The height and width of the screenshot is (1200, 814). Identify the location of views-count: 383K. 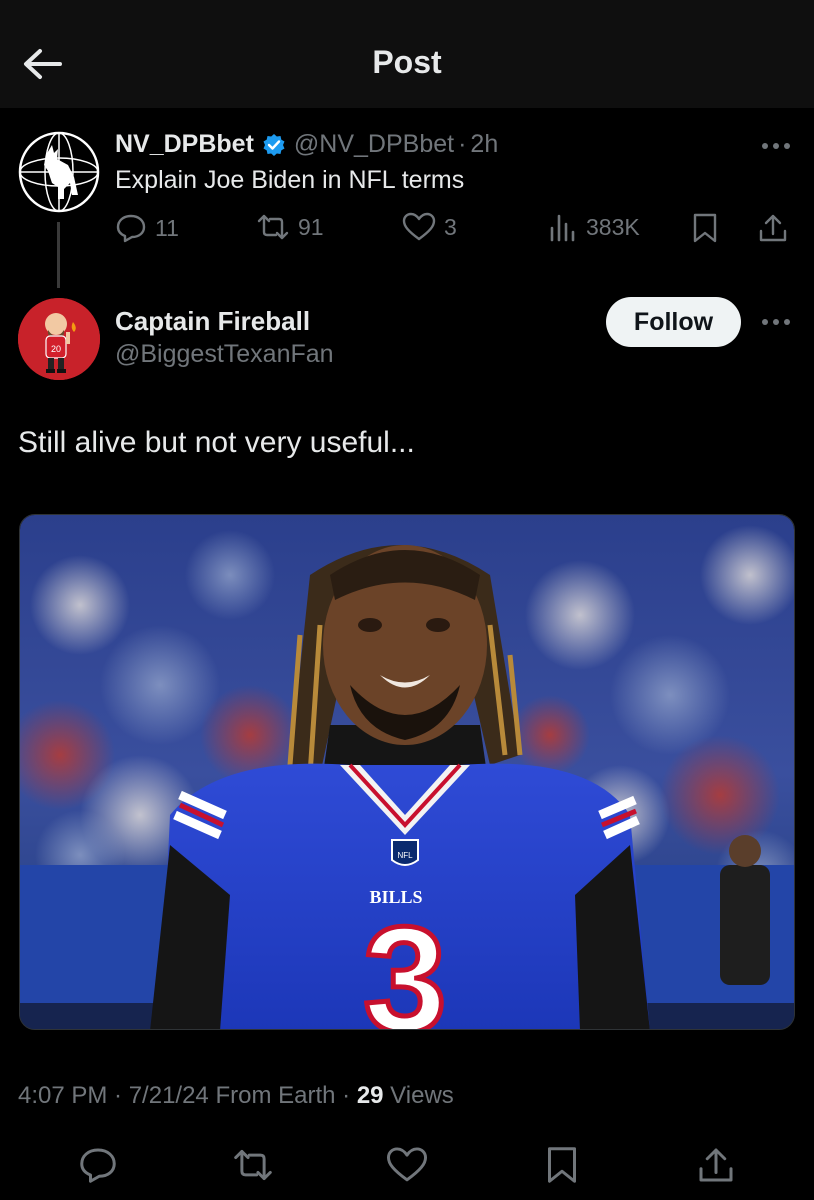
(613, 226).